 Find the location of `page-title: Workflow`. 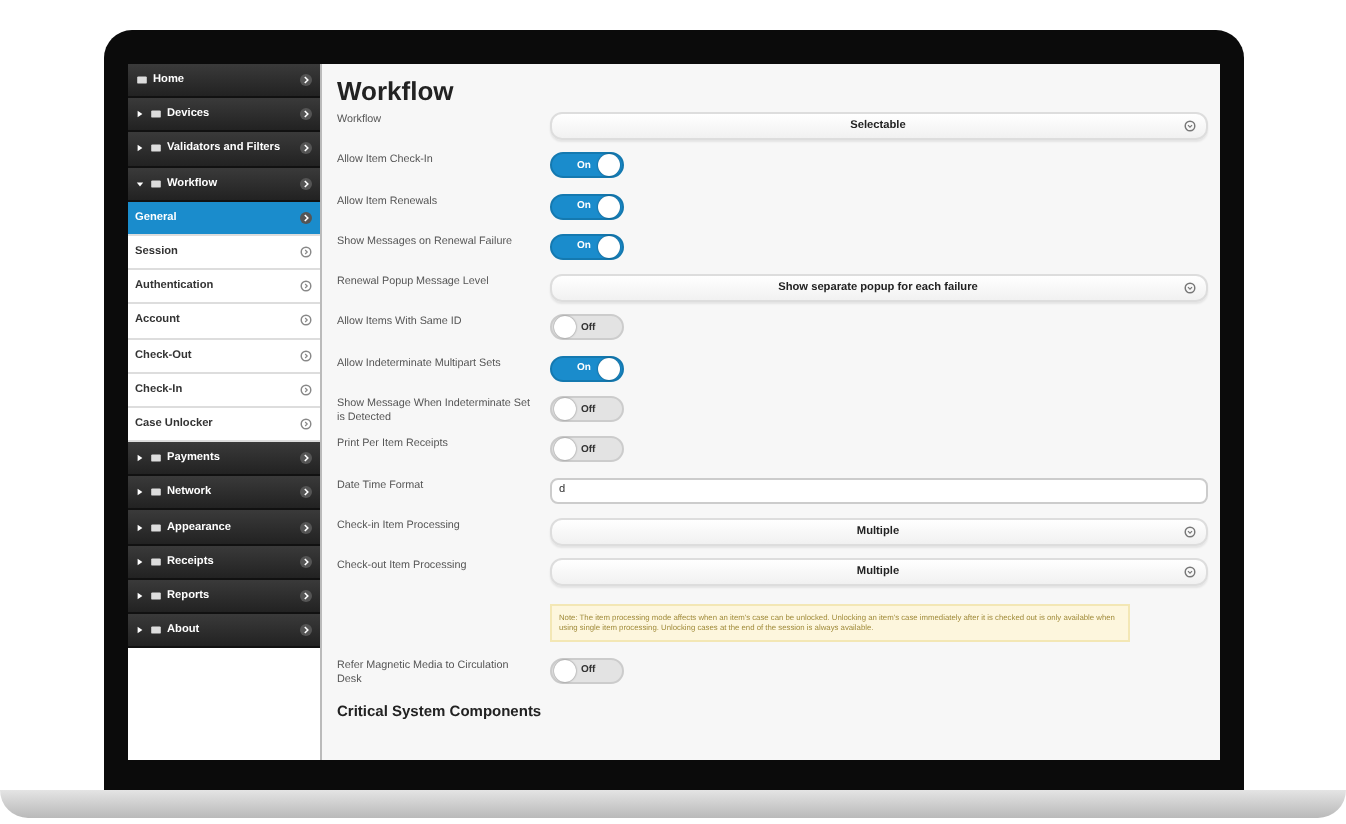

page-title: Workflow is located at coordinates (396, 91).